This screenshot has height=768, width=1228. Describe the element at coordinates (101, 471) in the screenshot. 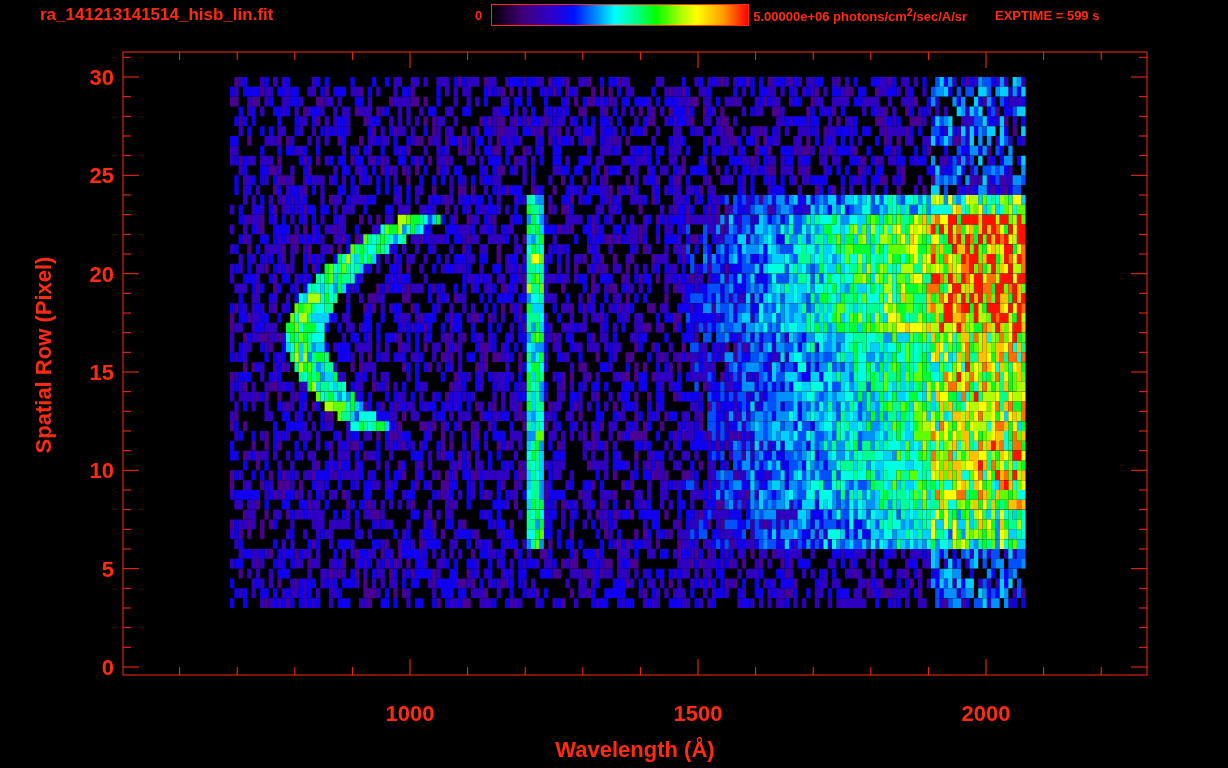

I see `y-tick-label: 10` at that location.